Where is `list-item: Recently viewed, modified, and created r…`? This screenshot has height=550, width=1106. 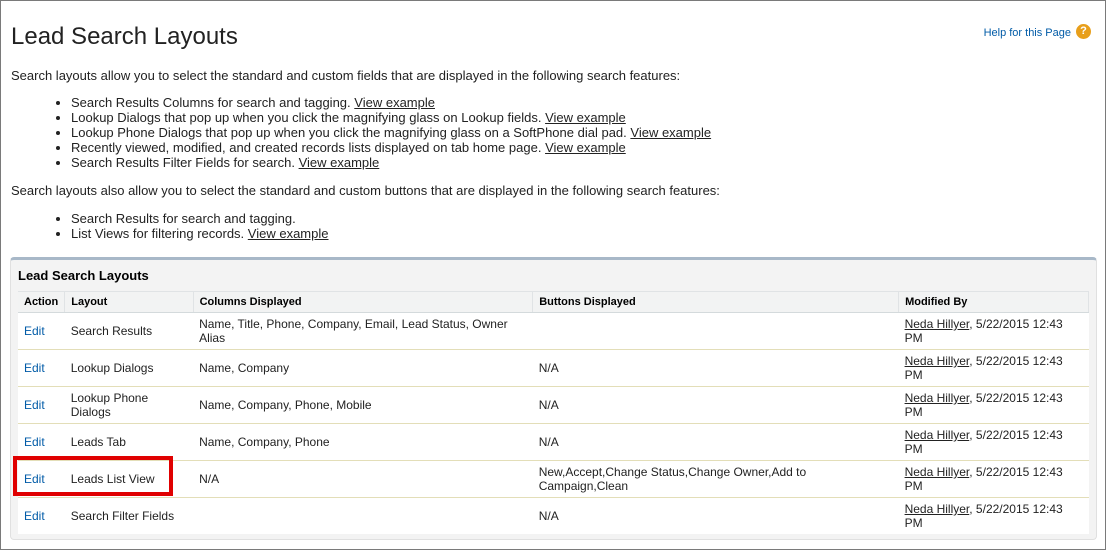
list-item: Recently viewed, modified, and created r… is located at coordinates (391, 147).